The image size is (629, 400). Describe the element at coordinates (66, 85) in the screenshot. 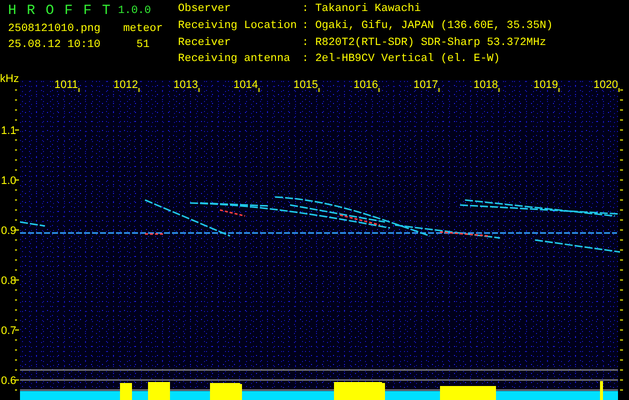

I see `x-axis-label: 1011` at that location.